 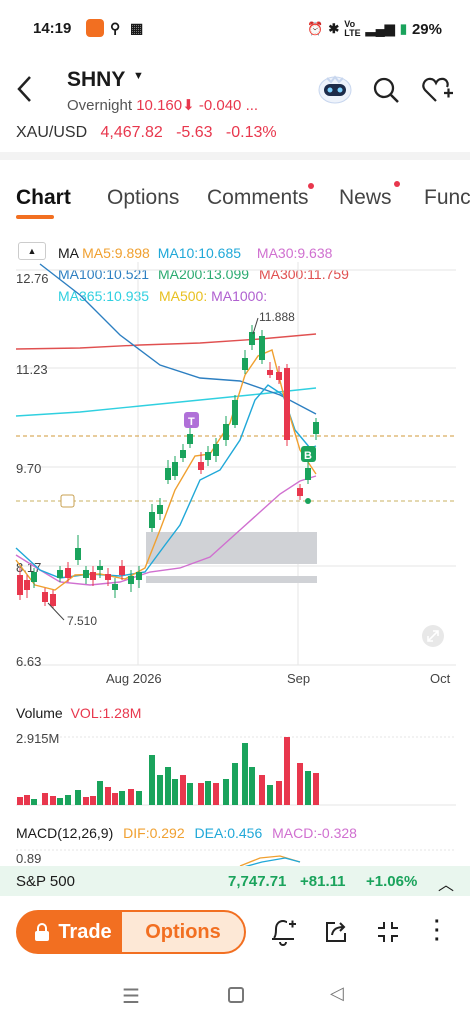 What do you see at coordinates (45, 881) in the screenshot?
I see `index-name: S&P 500` at bounding box center [45, 881].